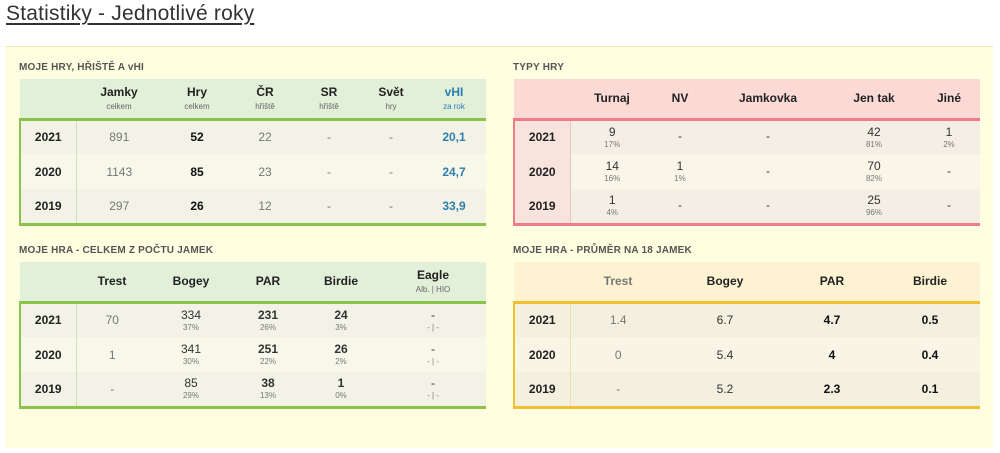 This screenshot has height=453, width=1000. What do you see at coordinates (746, 171) in the screenshot?
I see `table-row: 2020 14 16% 1 1% - 70 82% -` at bounding box center [746, 171].